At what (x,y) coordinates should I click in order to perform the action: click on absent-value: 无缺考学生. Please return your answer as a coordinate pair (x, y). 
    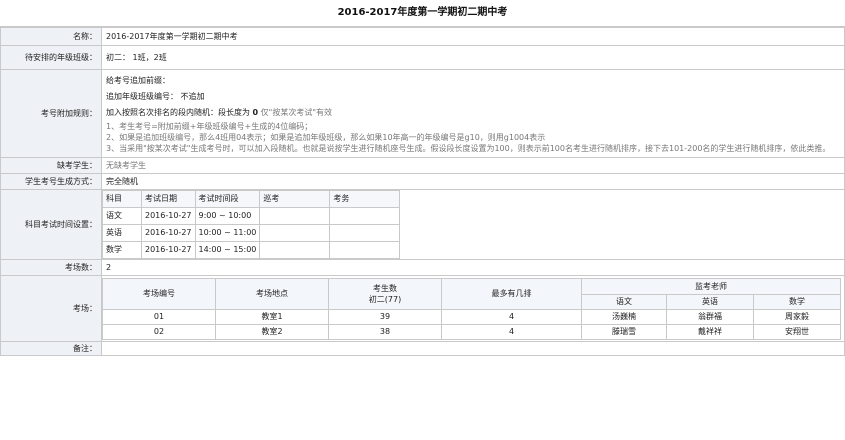
    Looking at the image, I should click on (473, 165).